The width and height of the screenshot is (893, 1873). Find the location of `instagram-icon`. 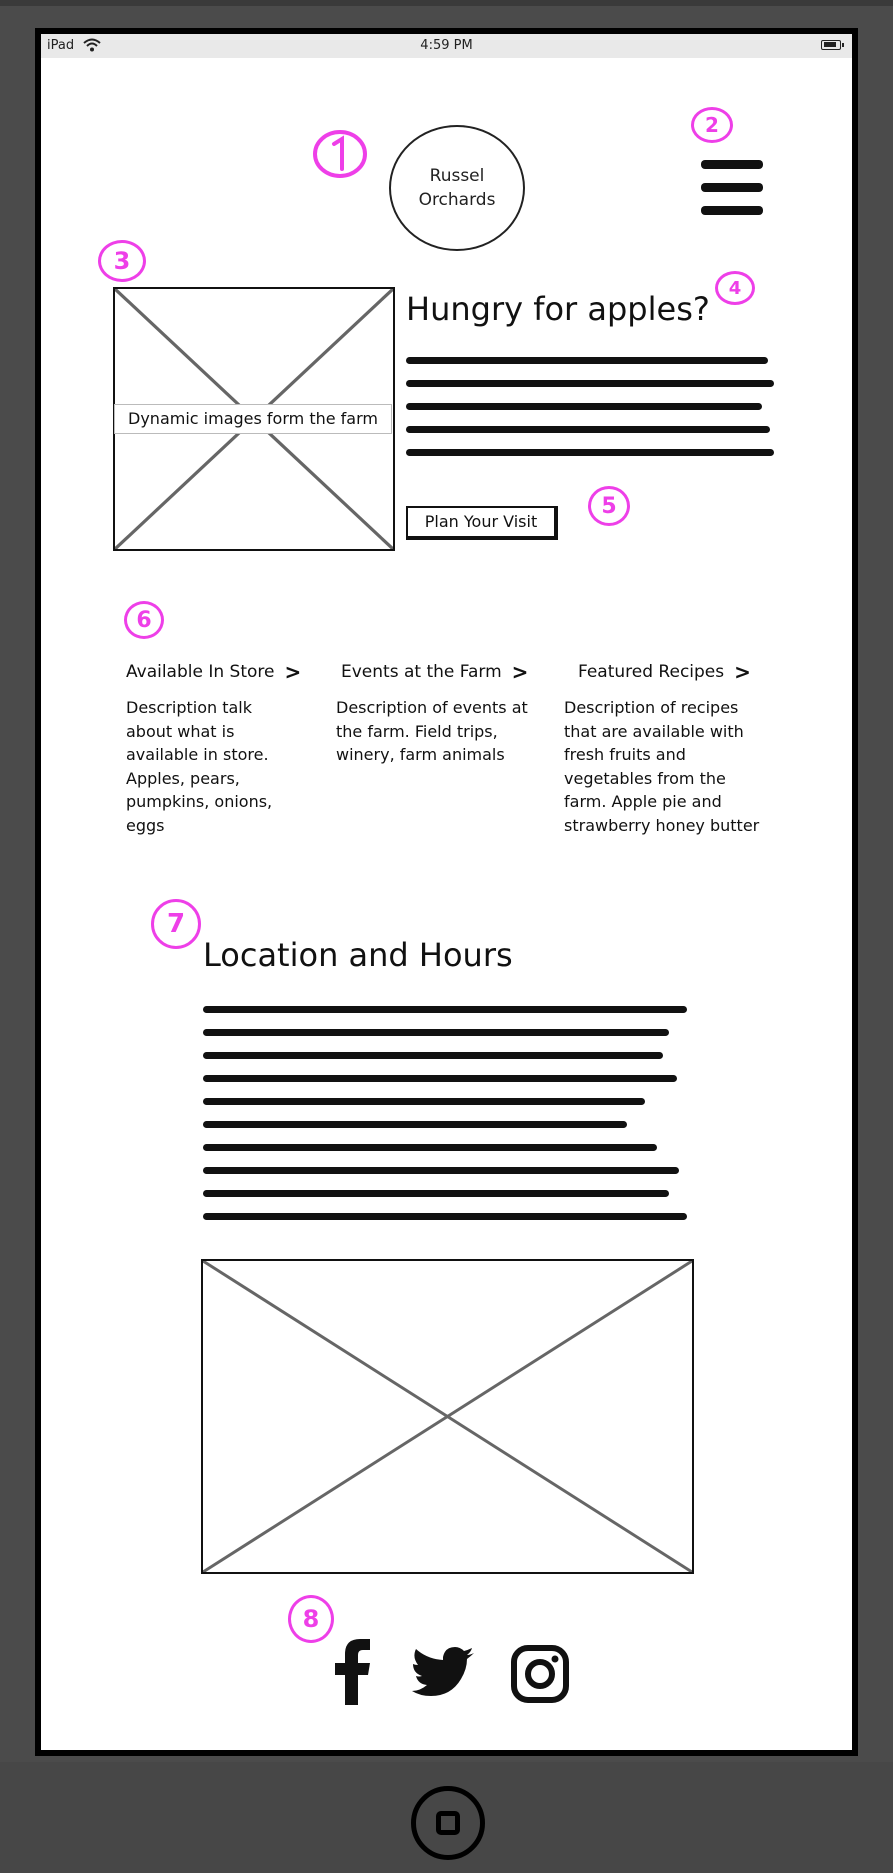

instagram-icon is located at coordinates (540, 1674).